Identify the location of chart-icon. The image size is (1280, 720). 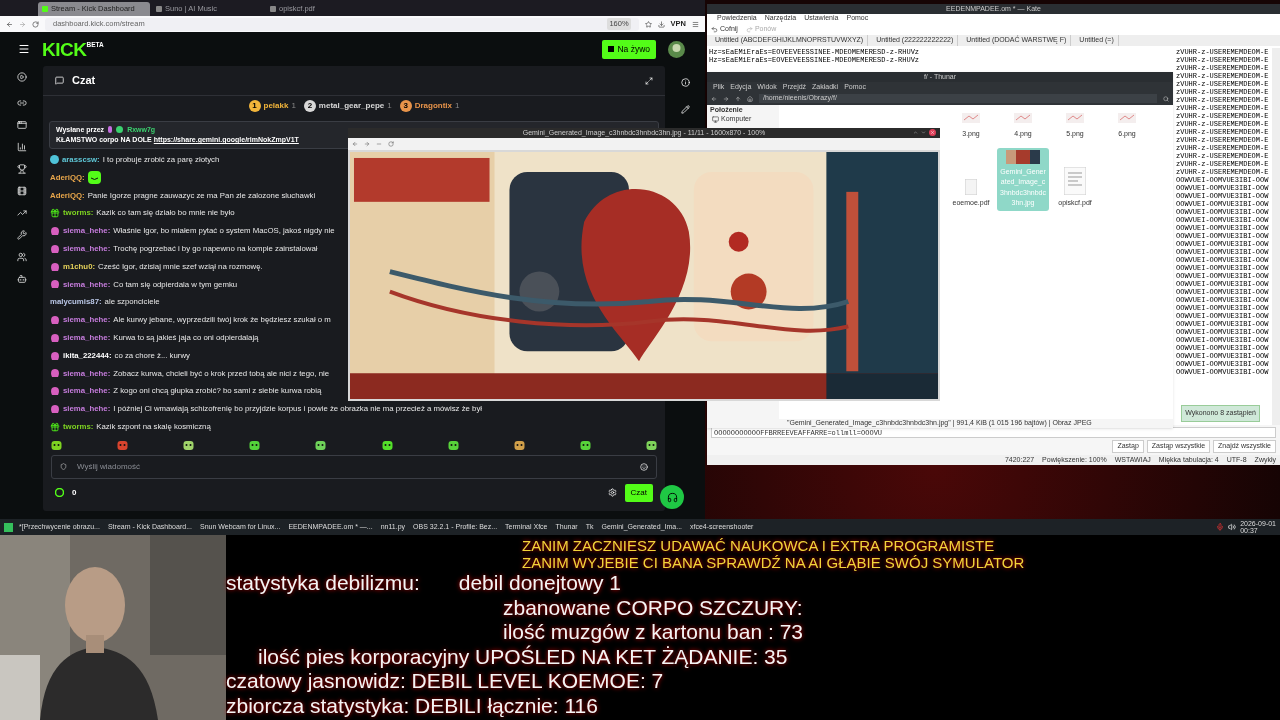
(21, 147).